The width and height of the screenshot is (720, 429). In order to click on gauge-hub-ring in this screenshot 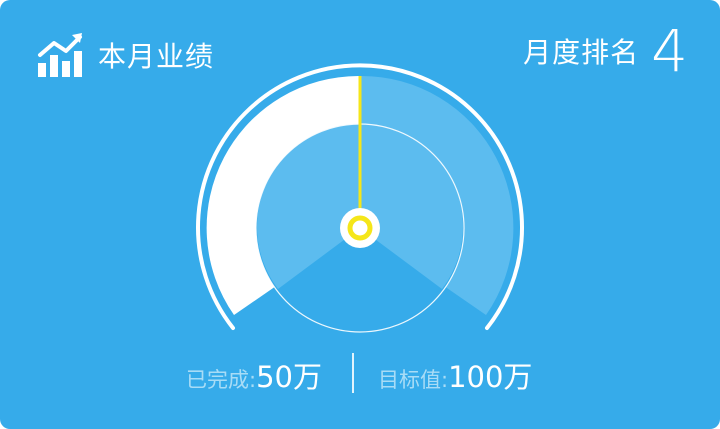, I will do `click(360, 228)`.